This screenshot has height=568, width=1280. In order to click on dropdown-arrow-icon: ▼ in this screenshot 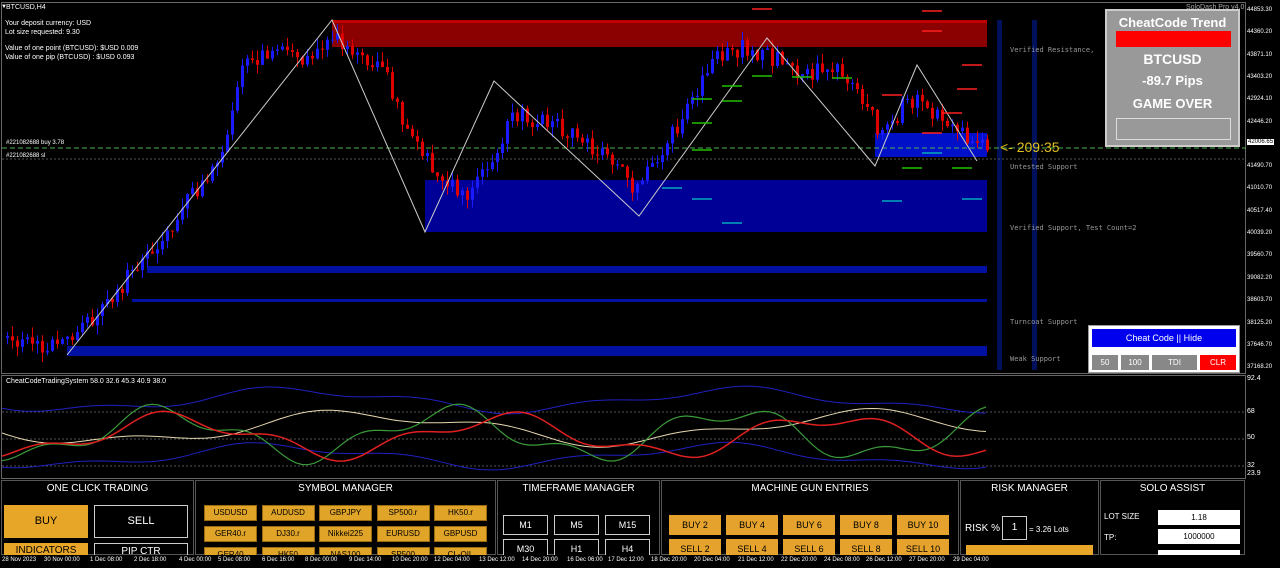, I will do `click(4, 7)`.